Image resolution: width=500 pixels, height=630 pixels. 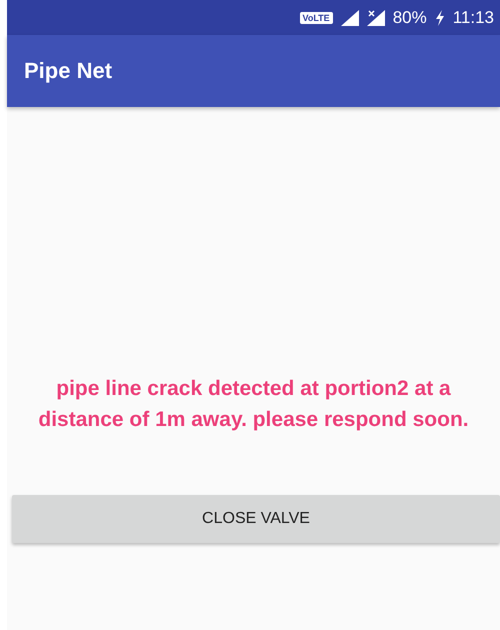 I want to click on network-badge: VoLTE, so click(x=316, y=18).